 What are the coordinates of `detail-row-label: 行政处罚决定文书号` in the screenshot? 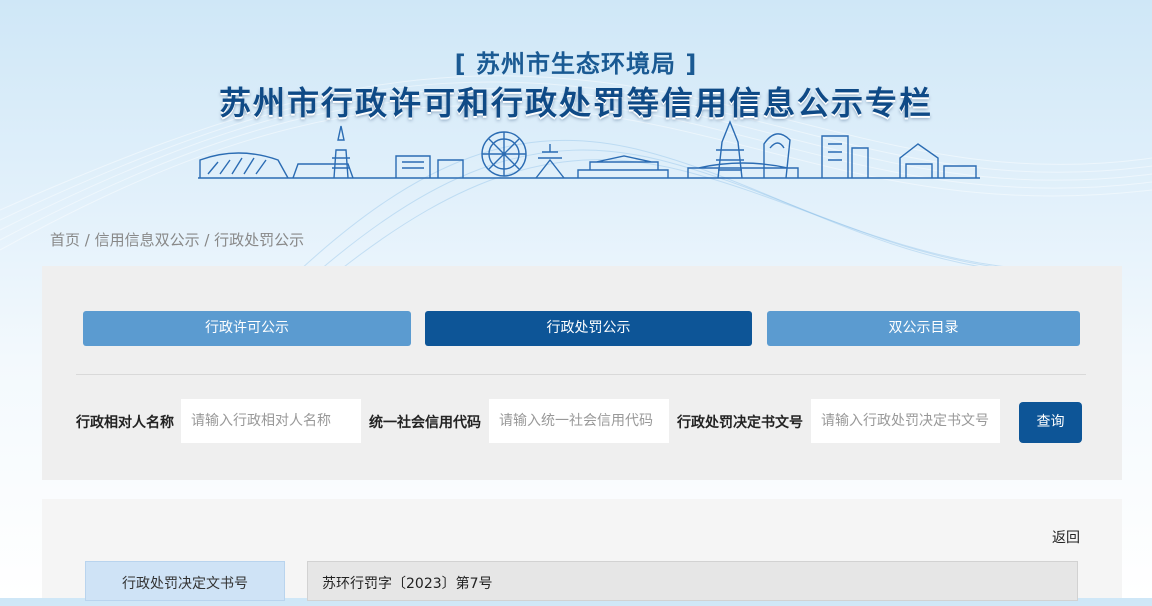 It's located at (185, 581).